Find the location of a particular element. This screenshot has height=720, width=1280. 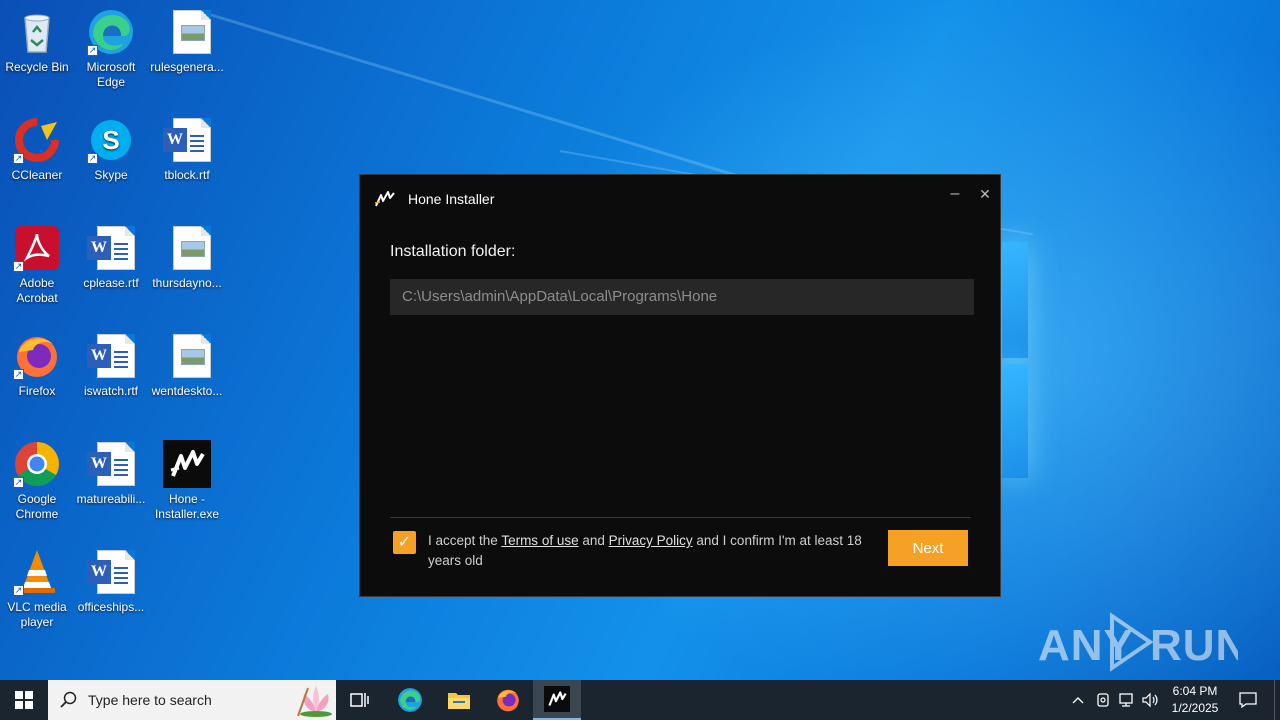

show-hidden-icons-button is located at coordinates (1078, 700).